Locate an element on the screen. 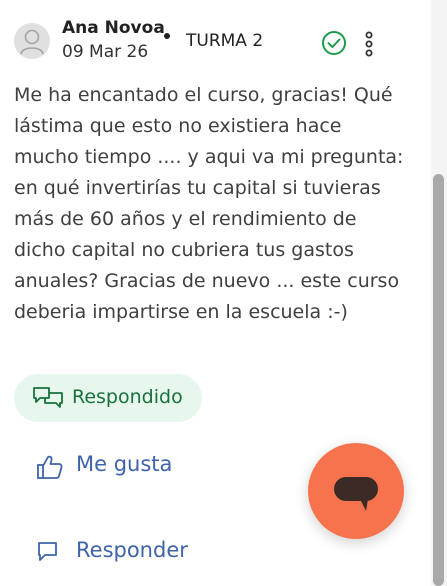  like-label: Me gusta is located at coordinates (124, 464).